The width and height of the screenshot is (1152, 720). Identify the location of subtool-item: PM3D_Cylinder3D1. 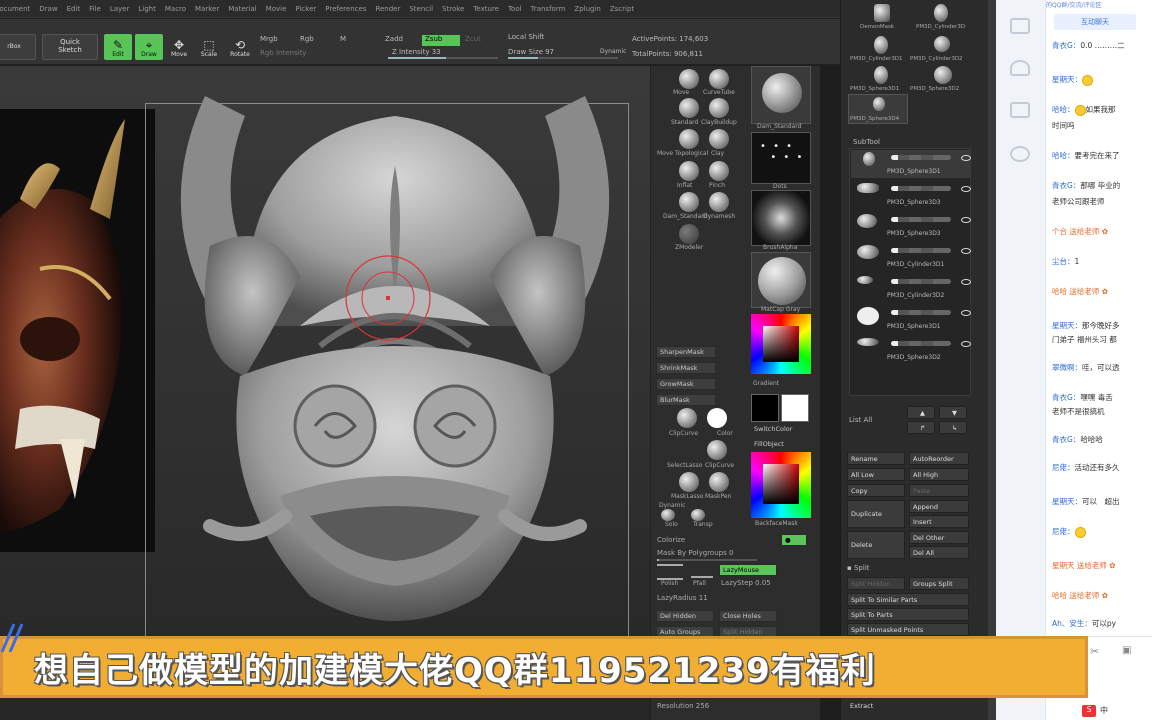
(911, 257).